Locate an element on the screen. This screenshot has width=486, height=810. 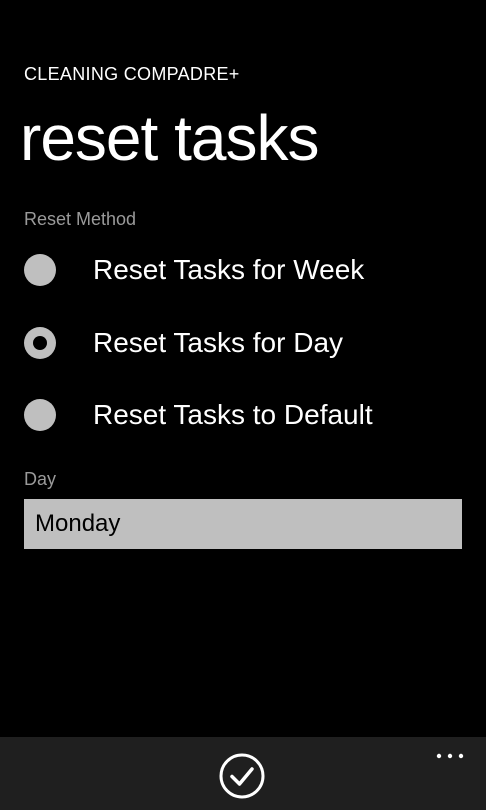
check-icon is located at coordinates (242, 776).